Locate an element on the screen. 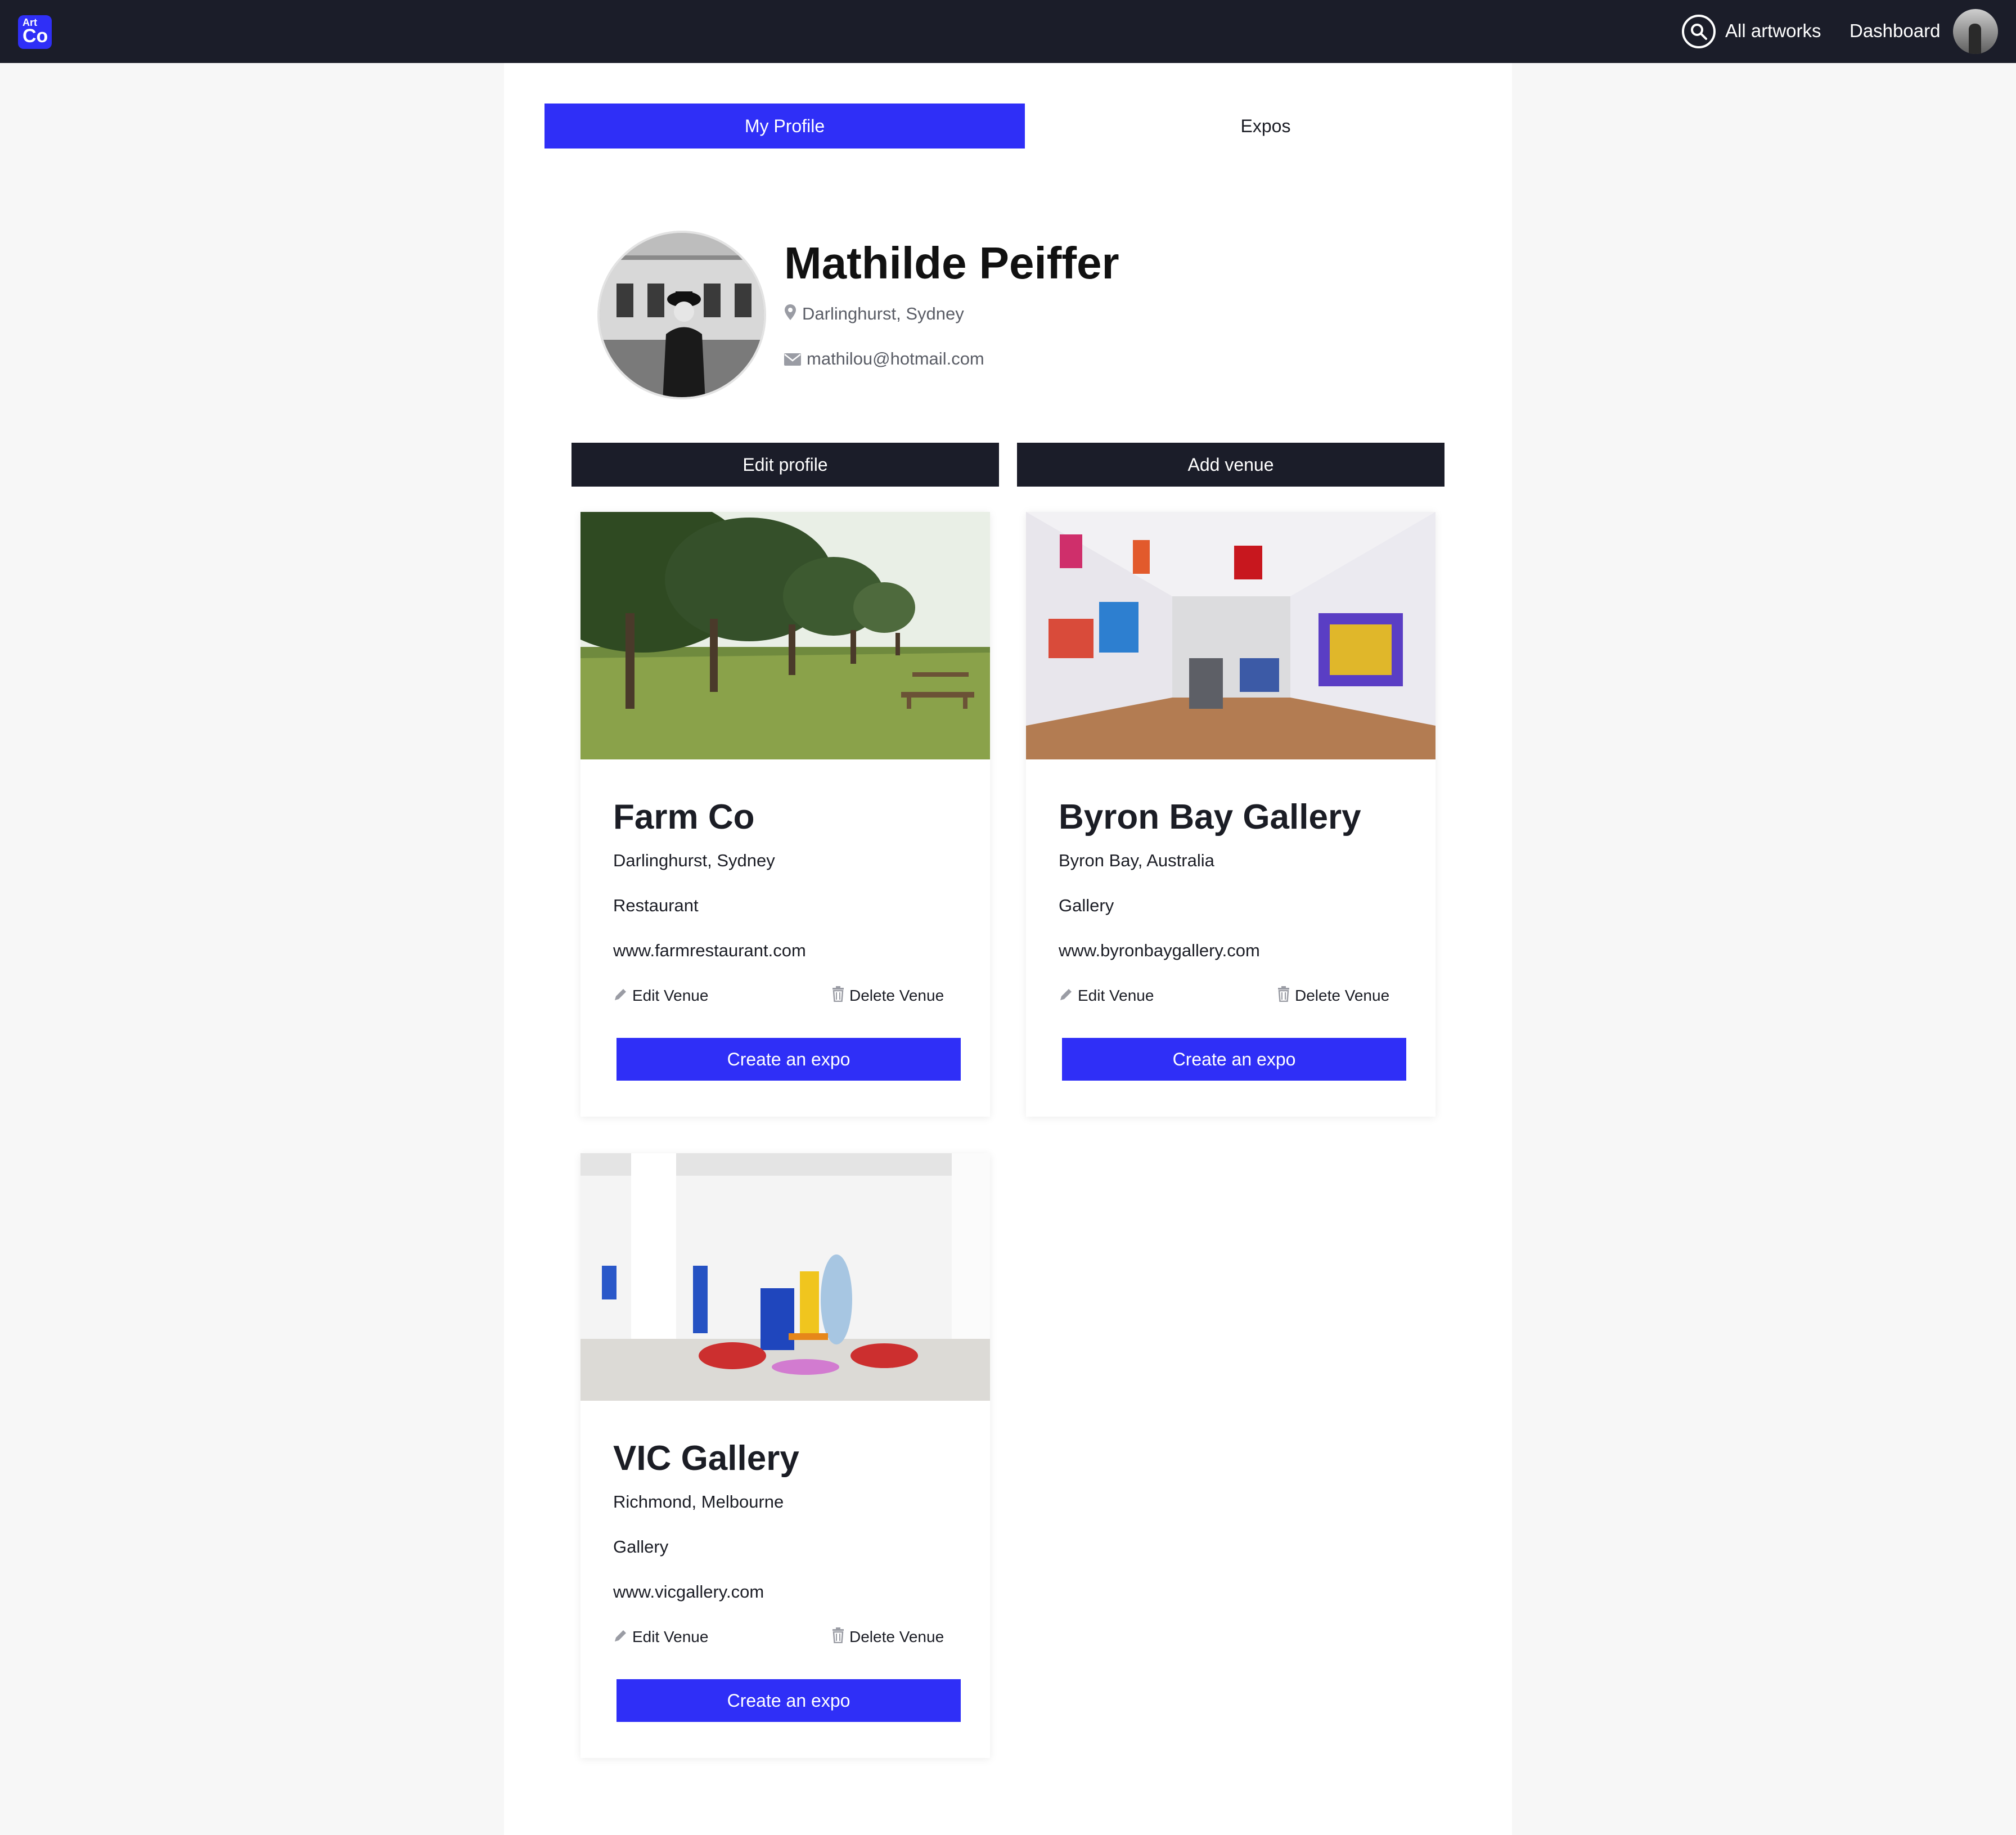  venue-name: VIC Gallery is located at coordinates (706, 1458).